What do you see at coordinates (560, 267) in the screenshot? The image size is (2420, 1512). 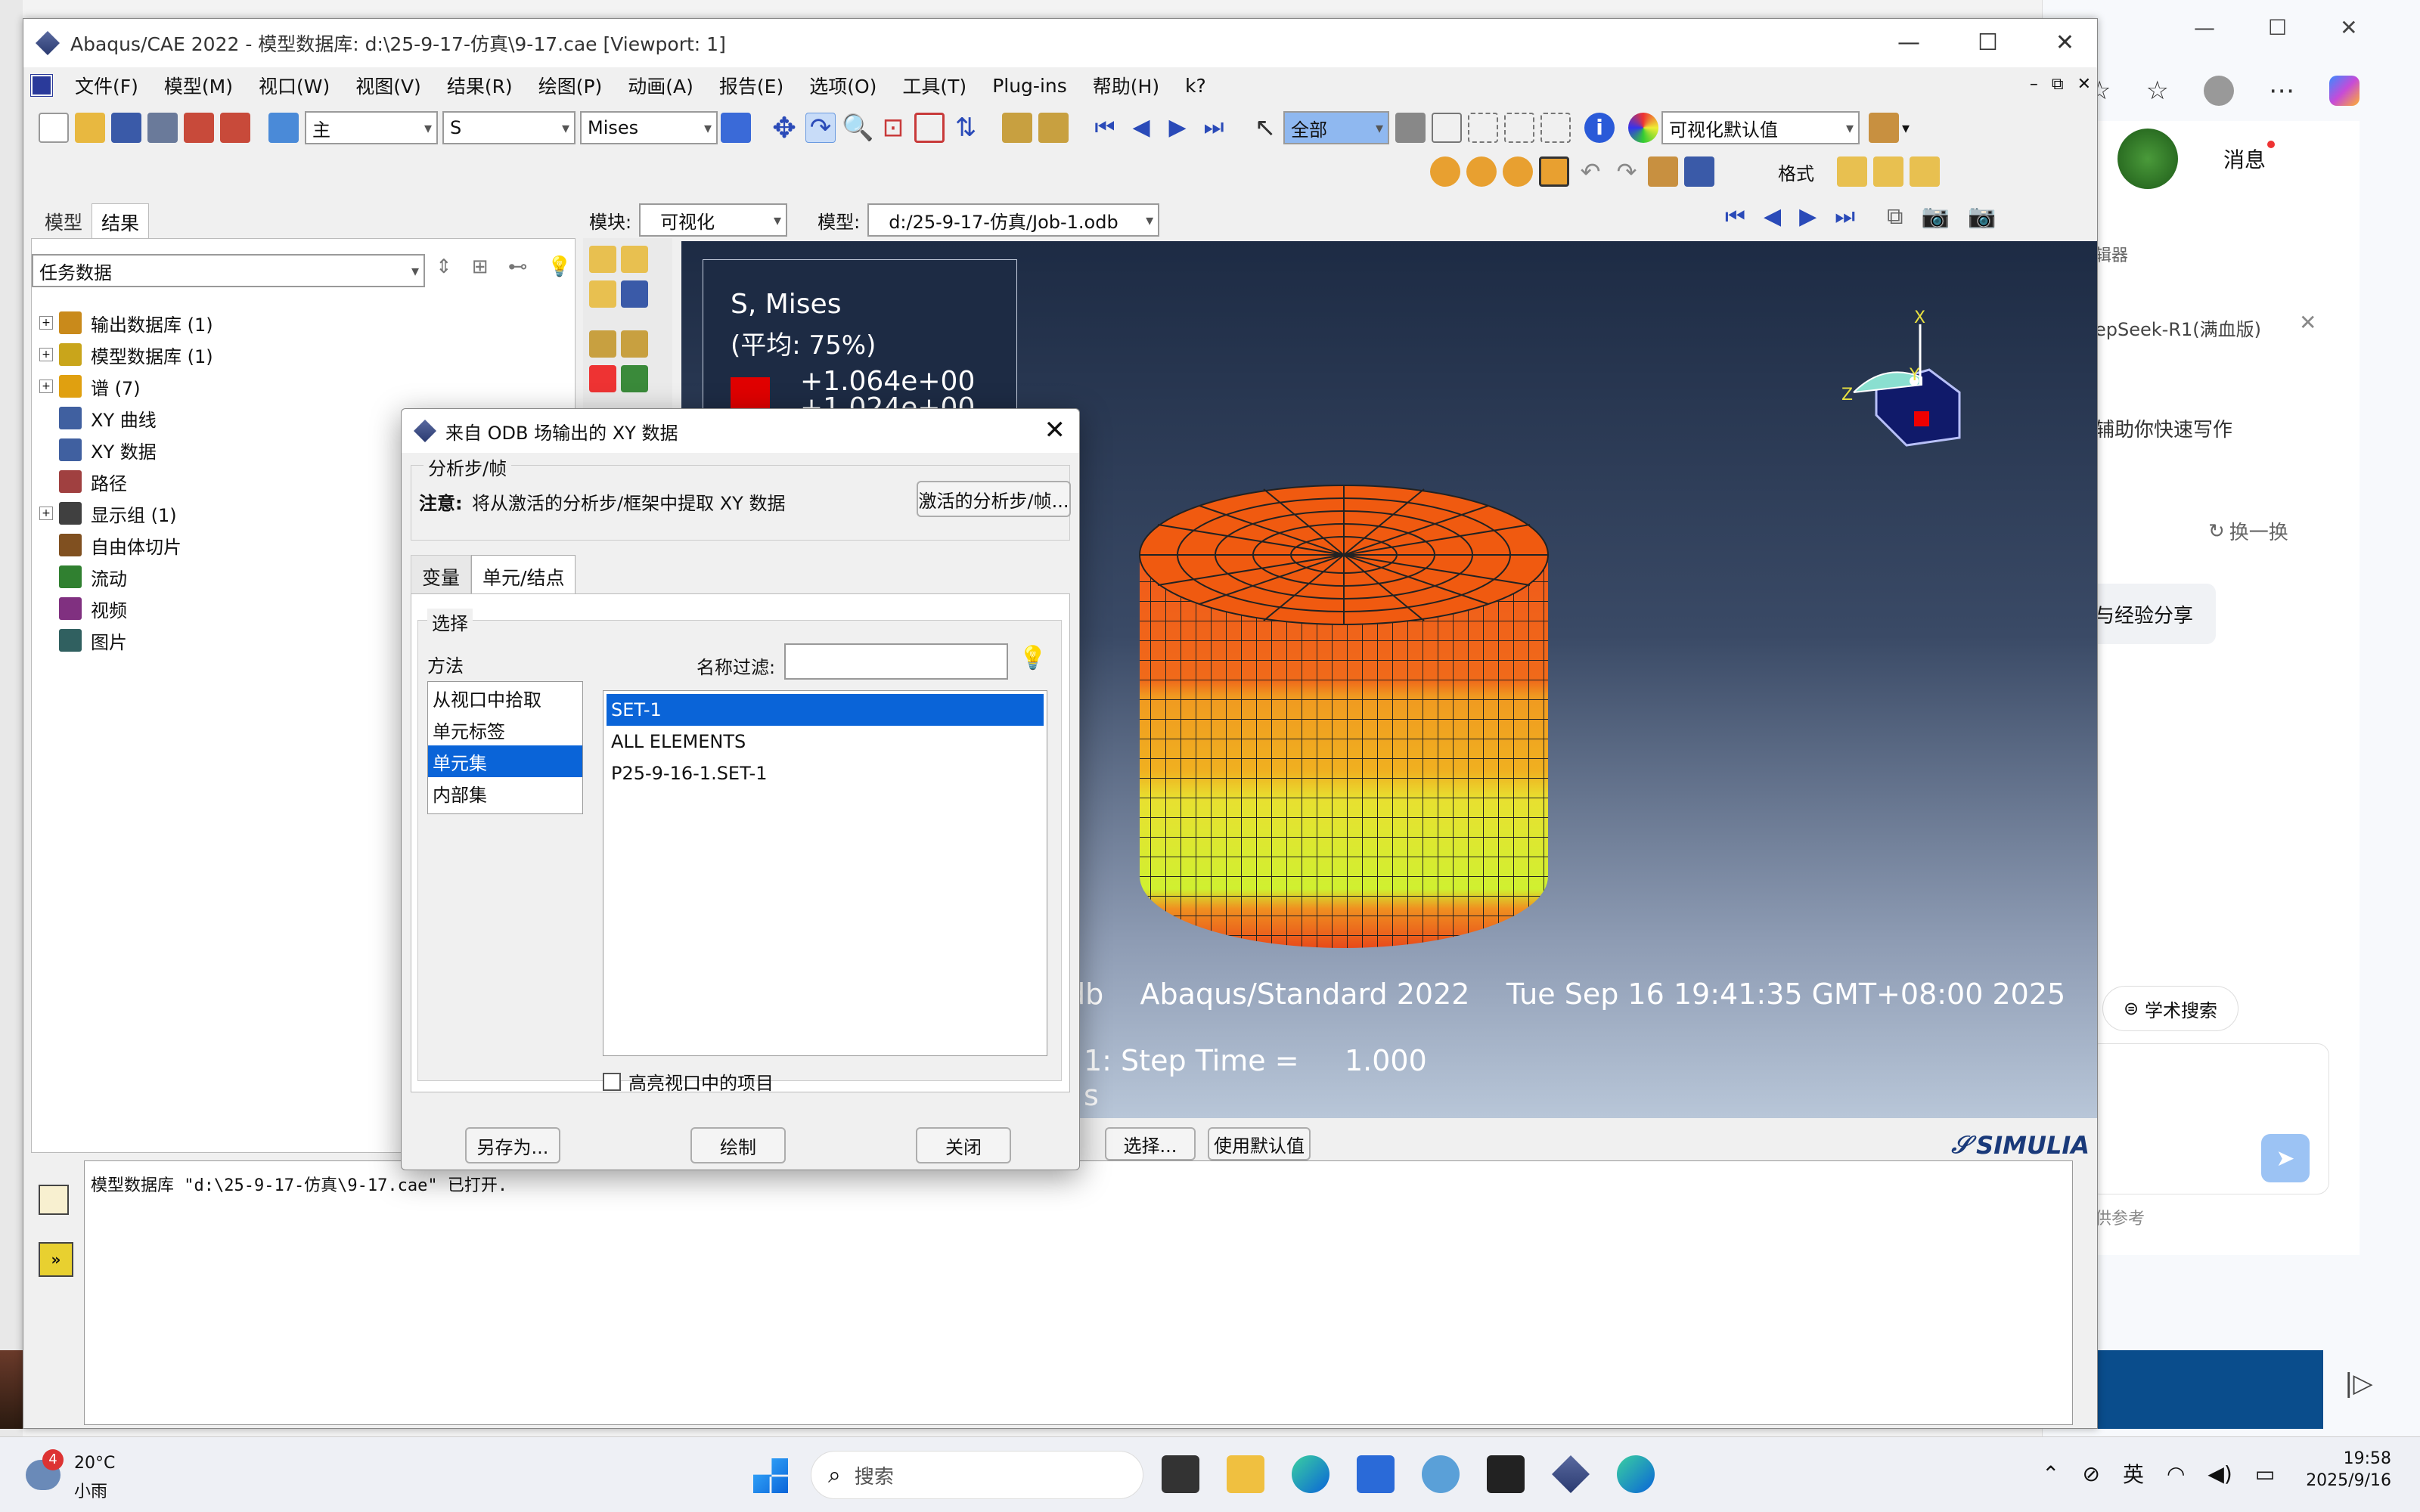 I see `lightbulb-icon: 💡` at bounding box center [560, 267].